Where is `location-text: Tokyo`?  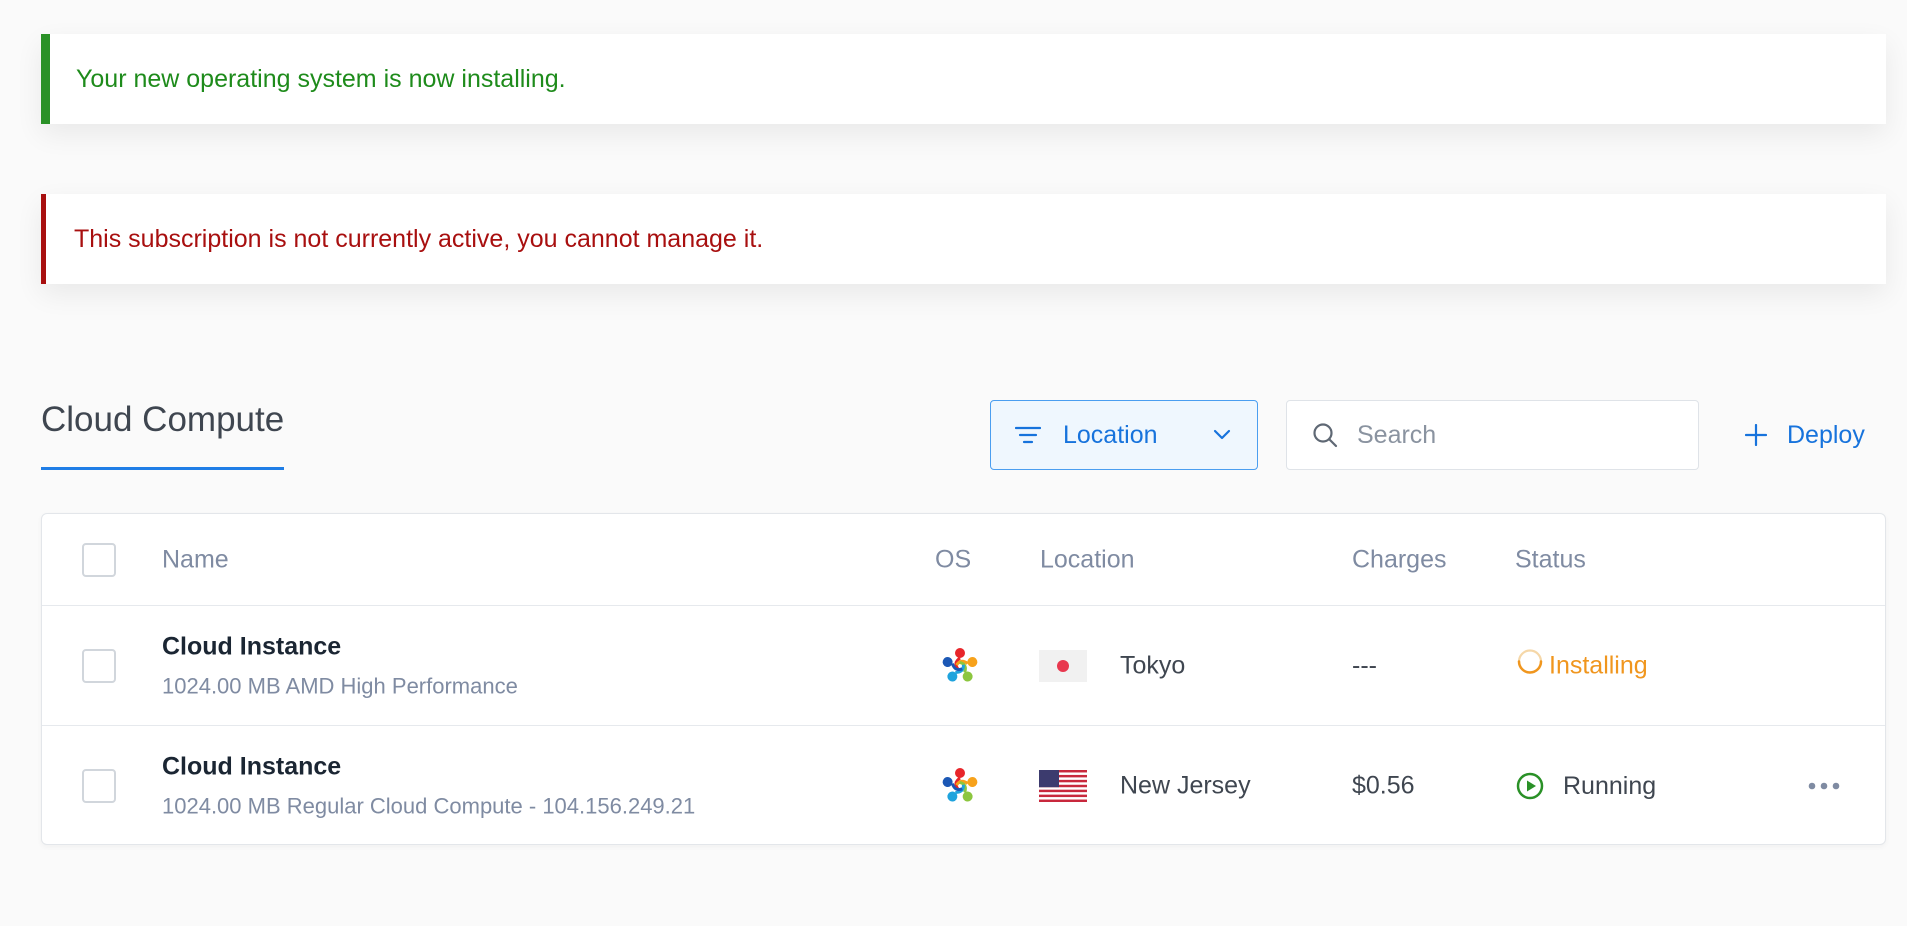 location-text: Tokyo is located at coordinates (1153, 665).